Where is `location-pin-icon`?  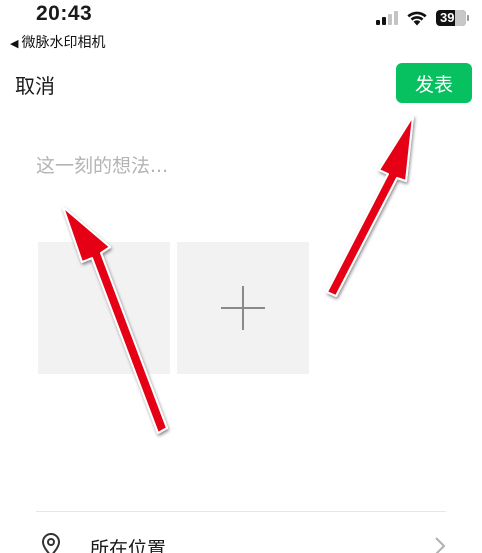
location-pin-icon is located at coordinates (51, 543).